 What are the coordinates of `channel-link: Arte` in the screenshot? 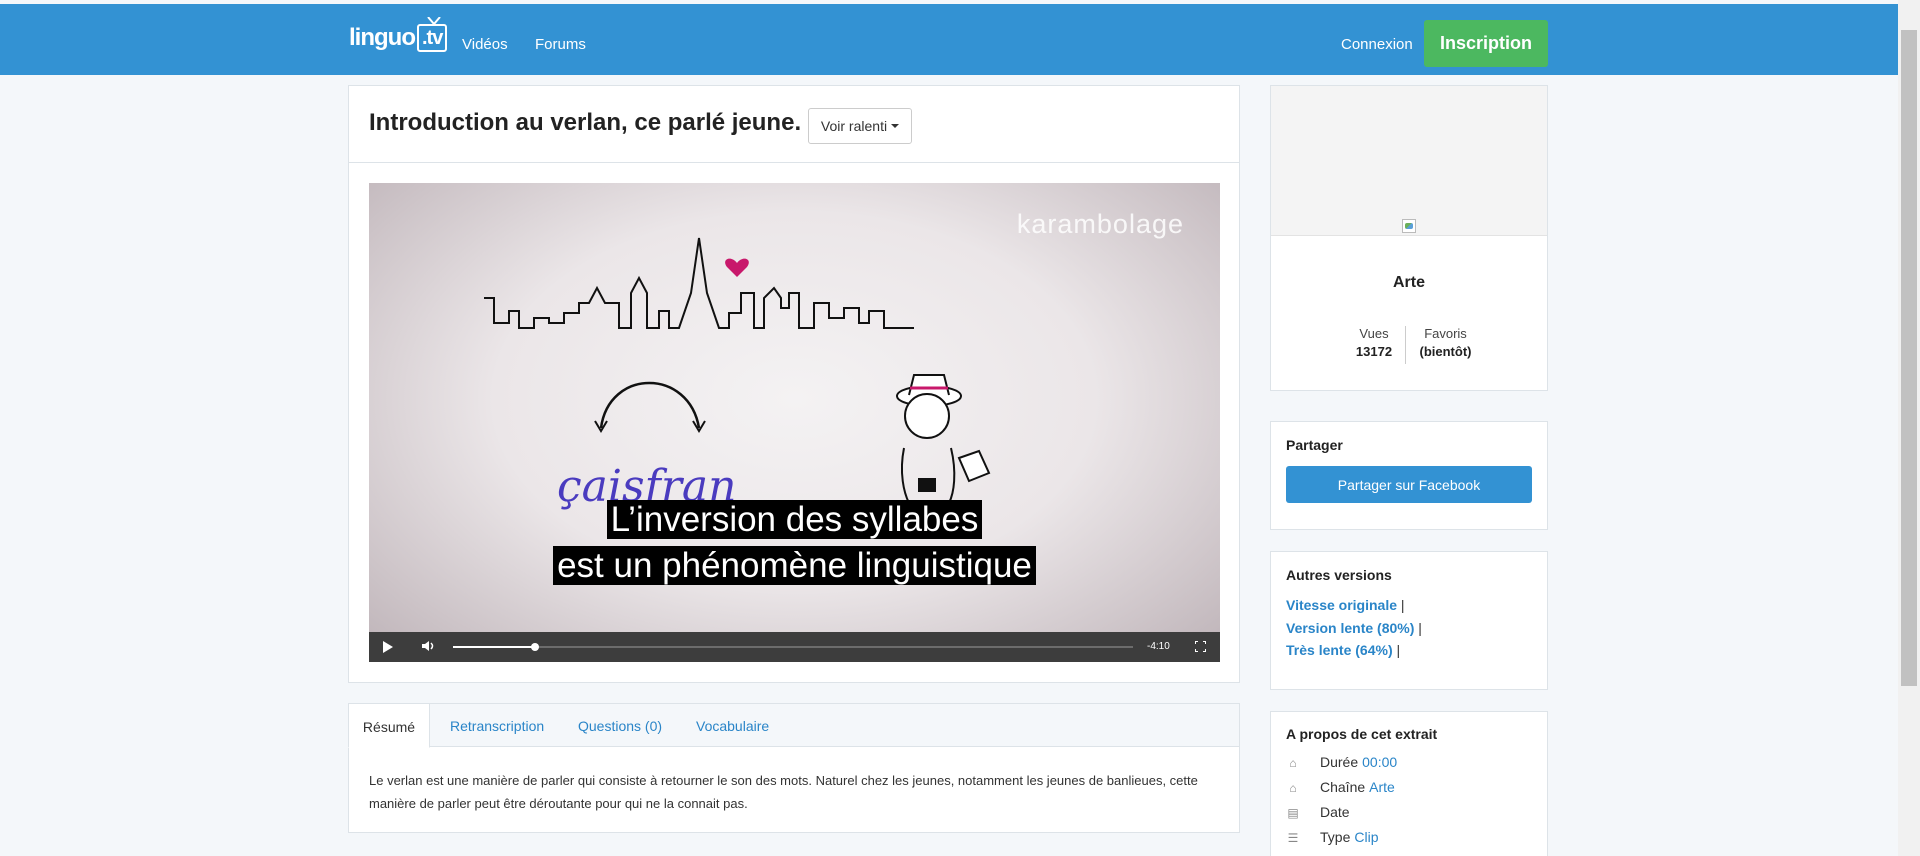 It's located at (1382, 787).